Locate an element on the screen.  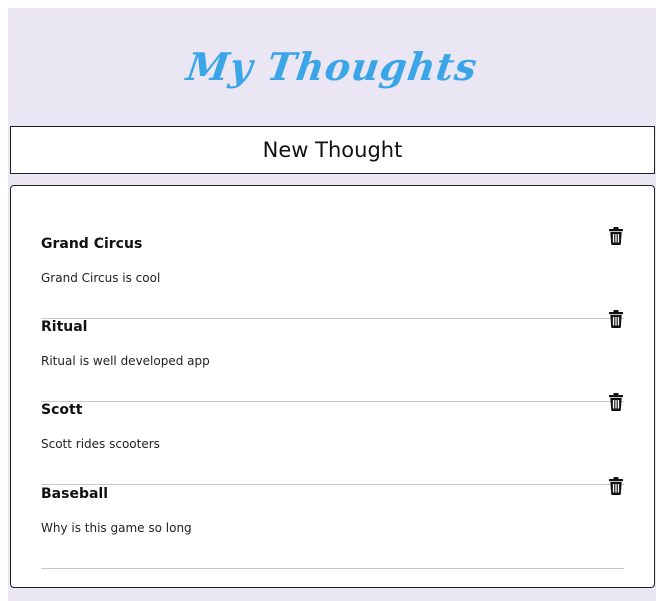
new-thought-button: New Thought is located at coordinates (332, 150).